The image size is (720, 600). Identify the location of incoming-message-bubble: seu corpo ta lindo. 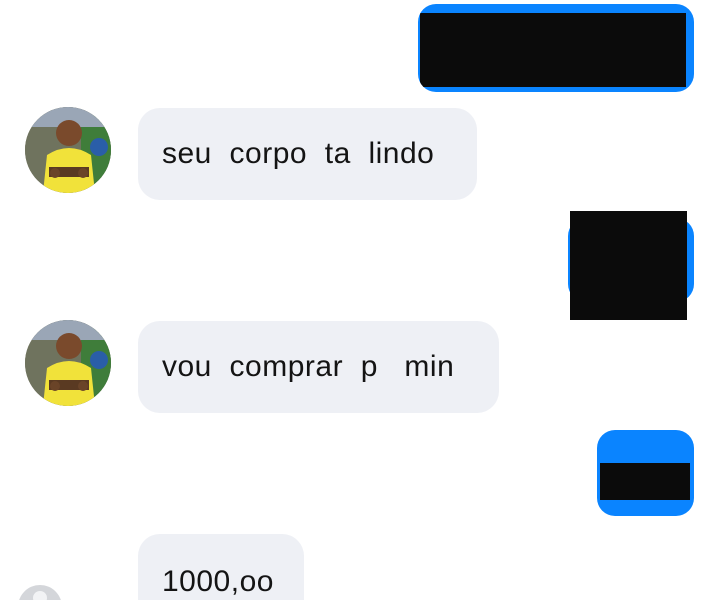
(307, 154).